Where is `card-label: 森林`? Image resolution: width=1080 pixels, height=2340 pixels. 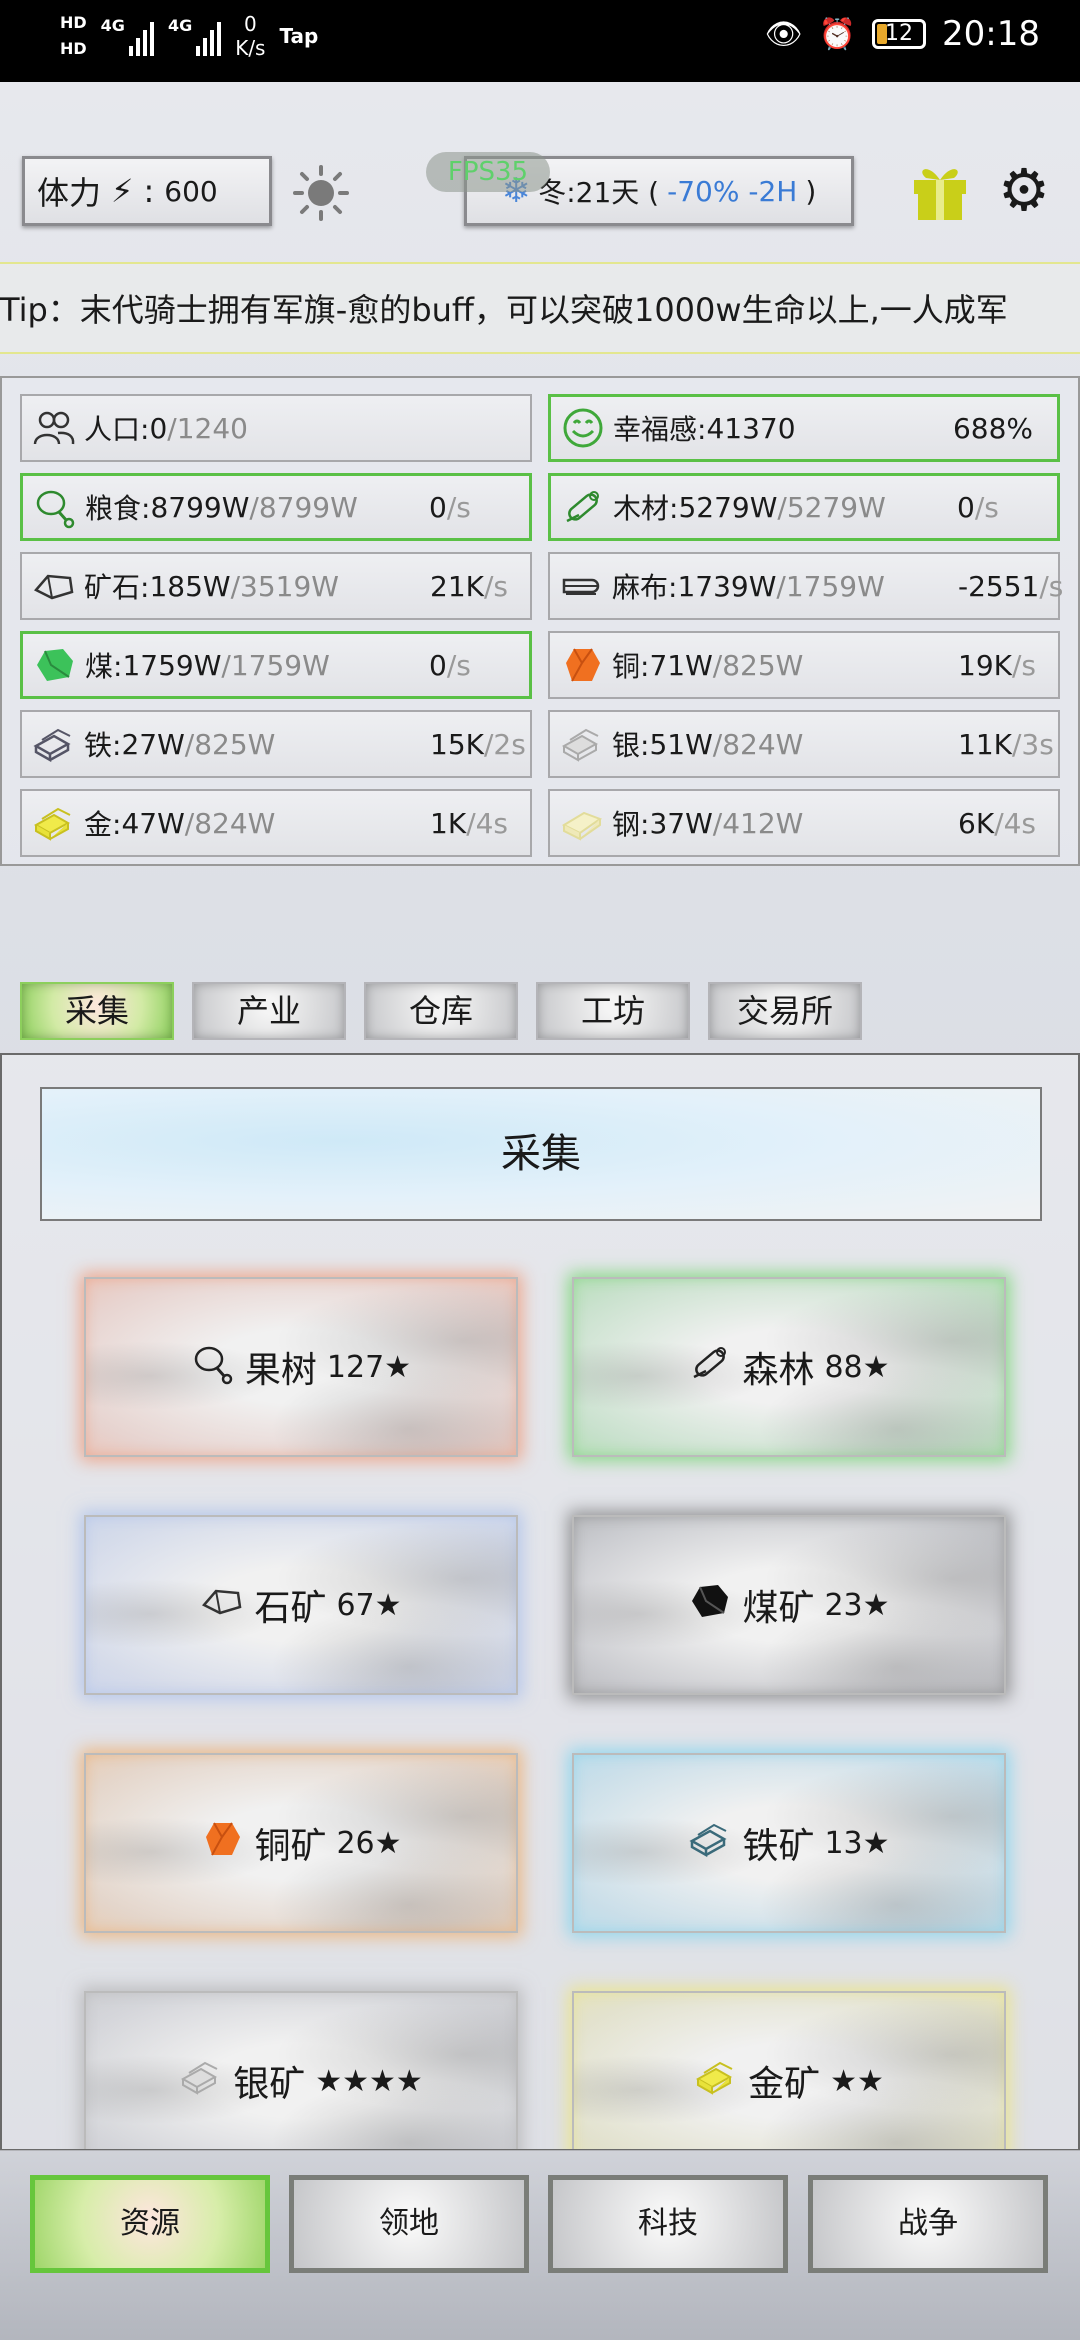 card-label: 森林 is located at coordinates (778, 1370).